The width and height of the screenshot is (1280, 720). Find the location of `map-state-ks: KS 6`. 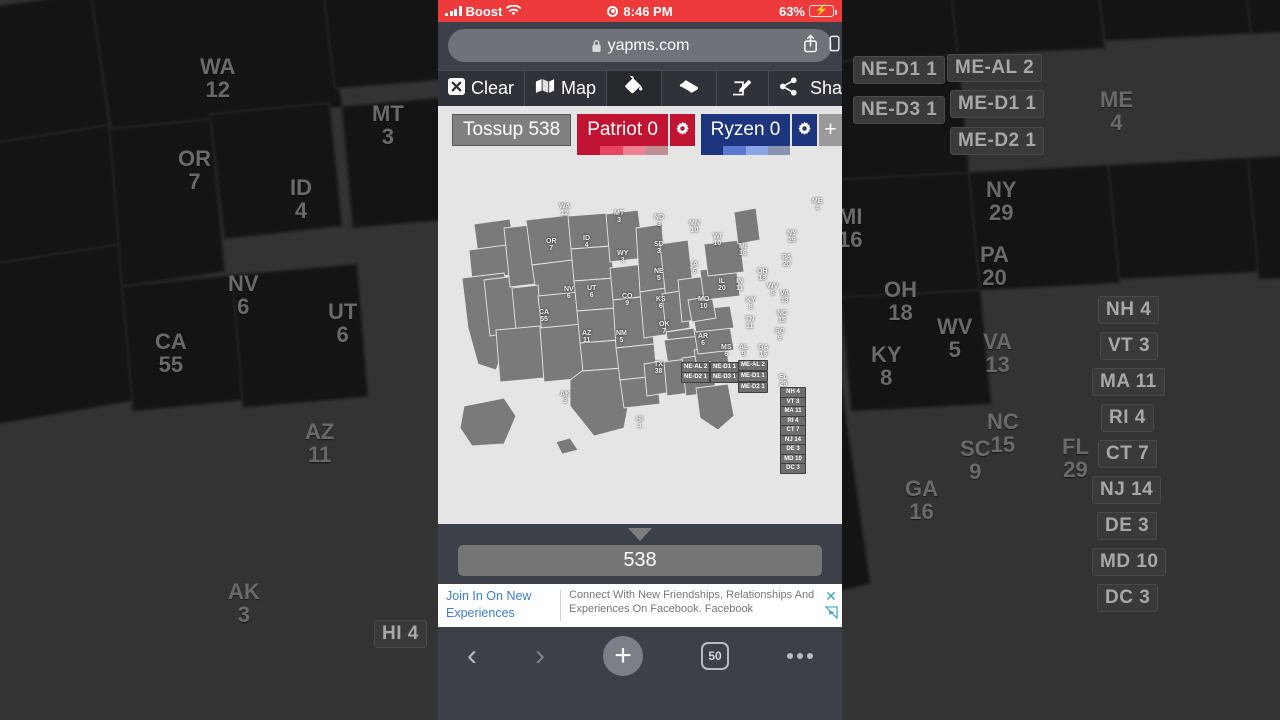

map-state-ks: KS 6 is located at coordinates (661, 303).